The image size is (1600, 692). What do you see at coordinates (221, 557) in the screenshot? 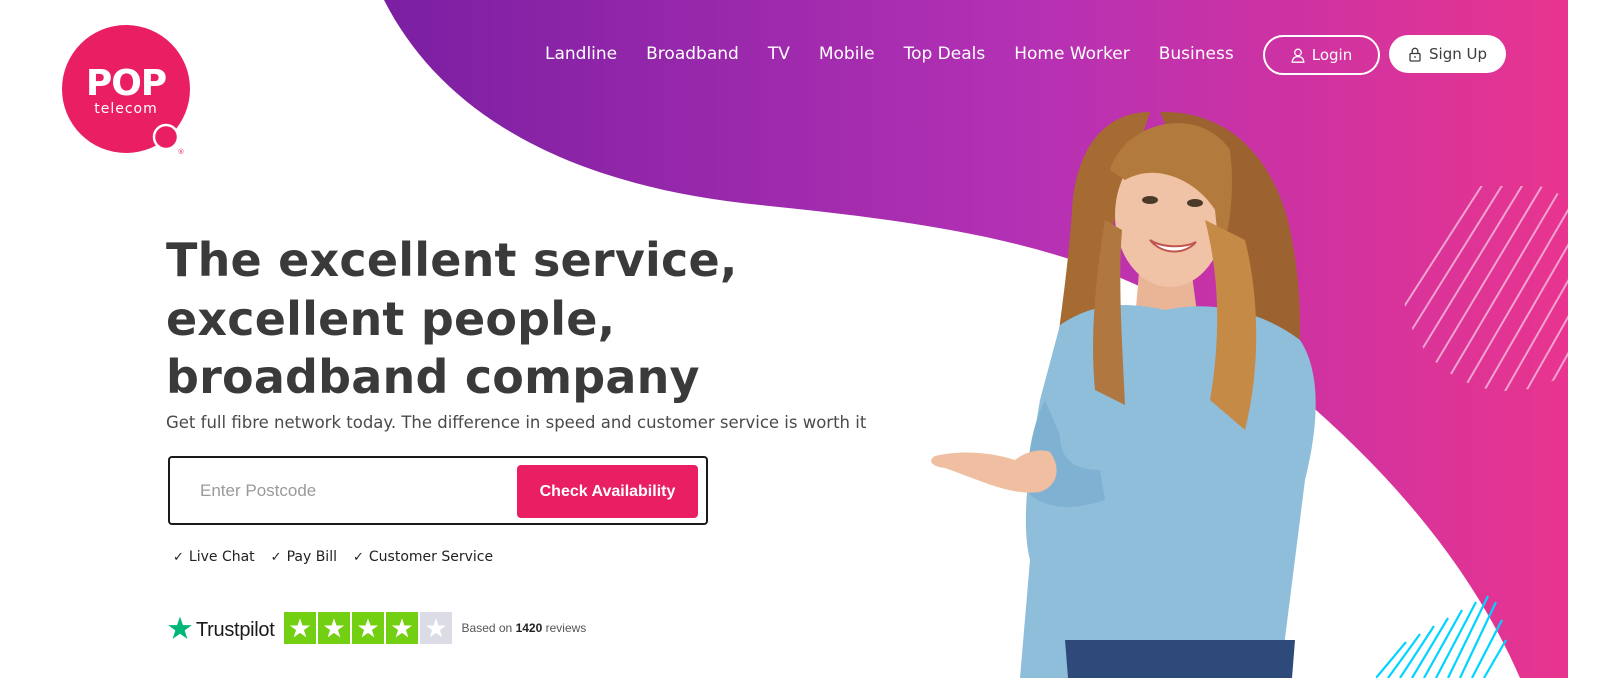
I see `quick-link-label: Live Chat` at bounding box center [221, 557].